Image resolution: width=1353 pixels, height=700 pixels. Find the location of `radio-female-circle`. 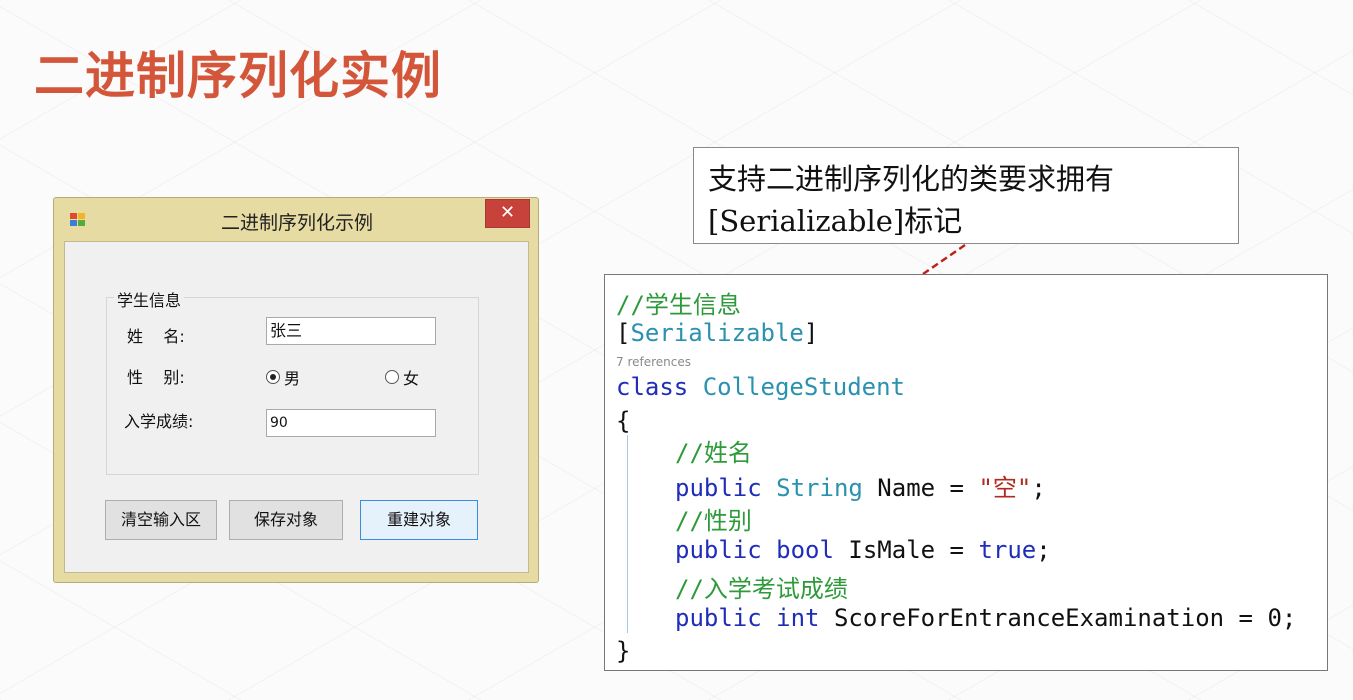

radio-female-circle is located at coordinates (392, 377).